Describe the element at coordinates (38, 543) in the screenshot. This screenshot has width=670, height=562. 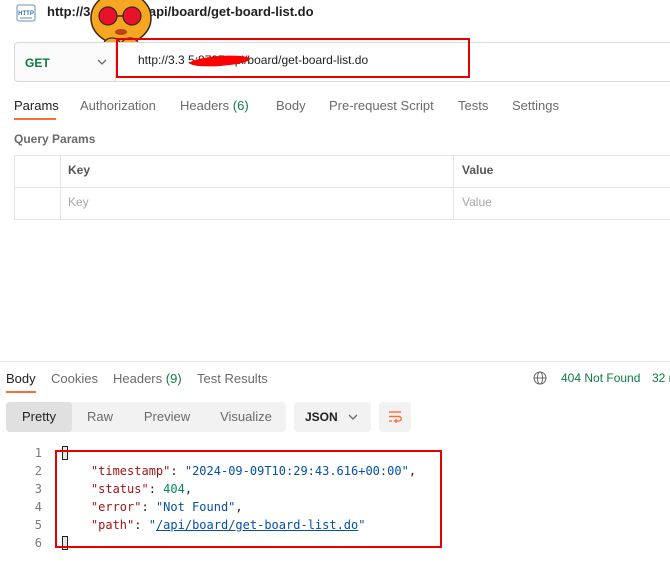
I see `line-number: 6` at that location.